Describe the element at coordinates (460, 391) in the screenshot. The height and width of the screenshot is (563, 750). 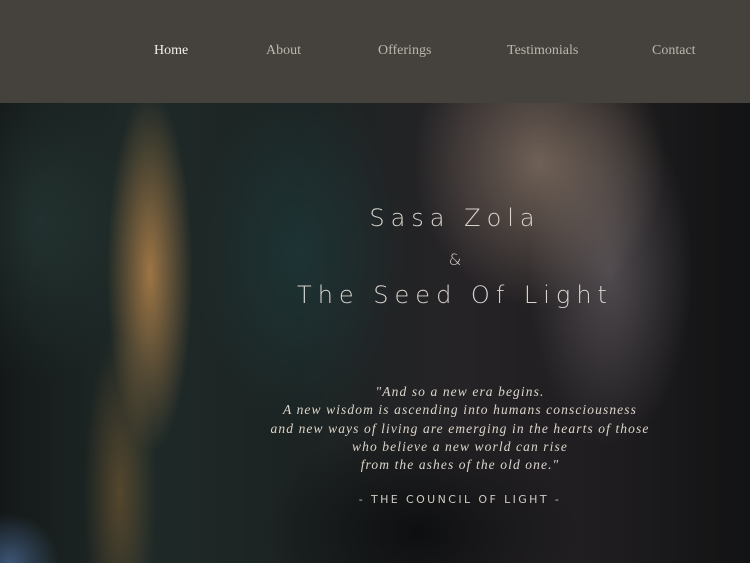
I see `quote-line: "And so a new era begins.` at that location.